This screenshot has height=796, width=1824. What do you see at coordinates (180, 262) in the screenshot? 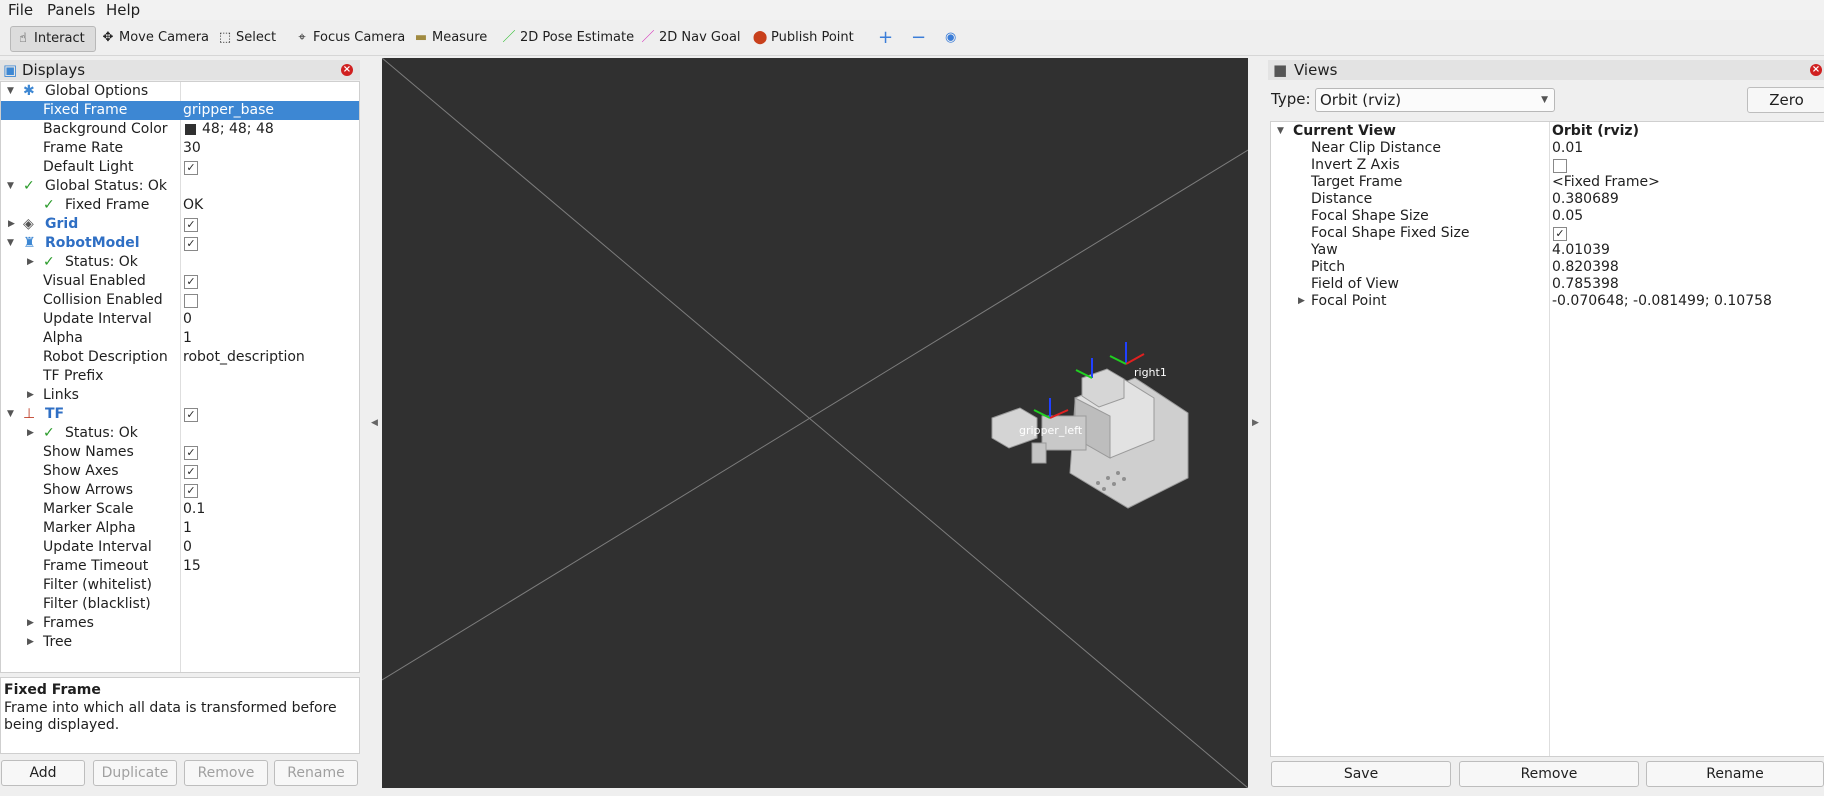
I see `tree-row-robot-status: ▶ ✓ Status: Ok` at bounding box center [180, 262].